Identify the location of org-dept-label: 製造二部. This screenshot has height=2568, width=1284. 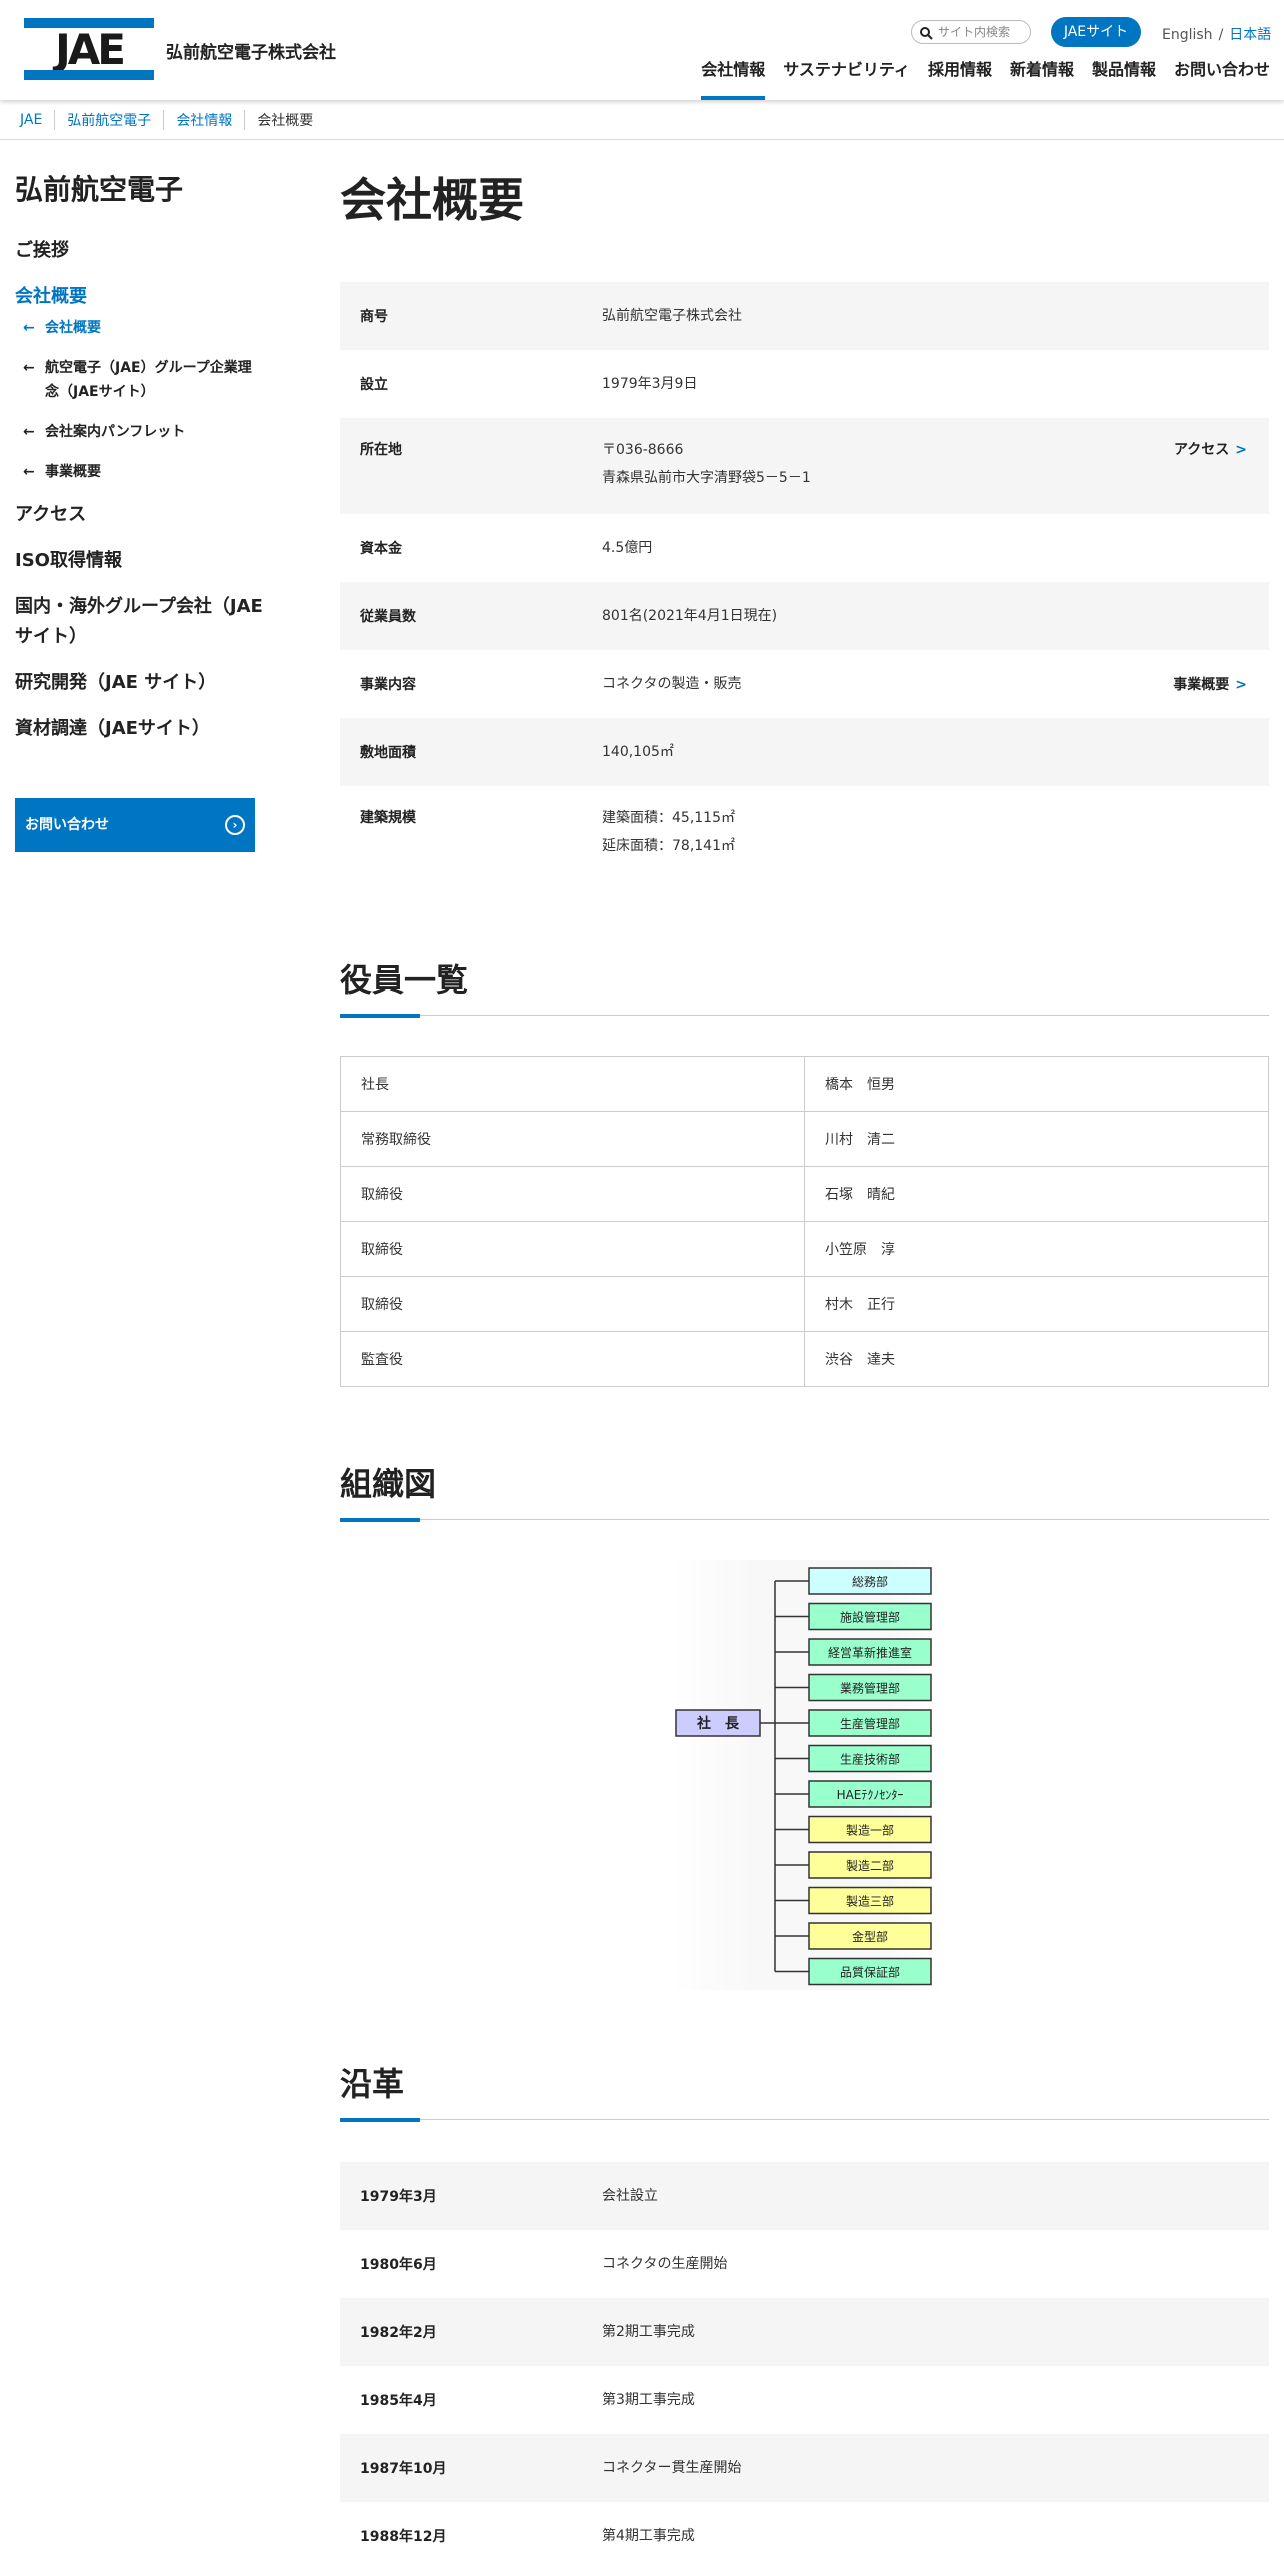
(870, 1865).